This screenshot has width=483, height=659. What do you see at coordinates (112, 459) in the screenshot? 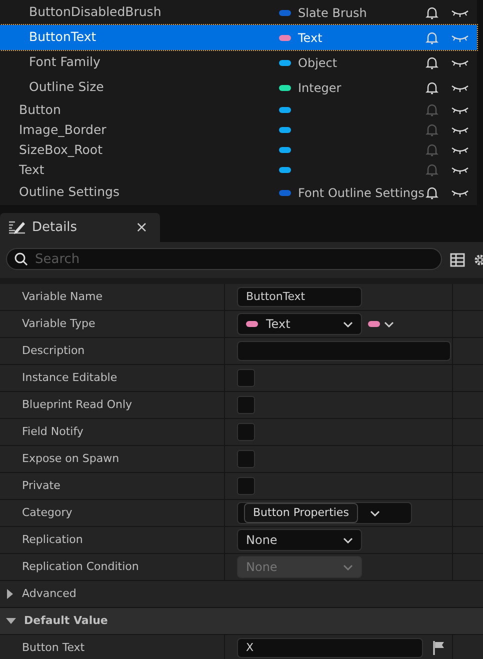
I see `property-label: Expose on Spawn` at bounding box center [112, 459].